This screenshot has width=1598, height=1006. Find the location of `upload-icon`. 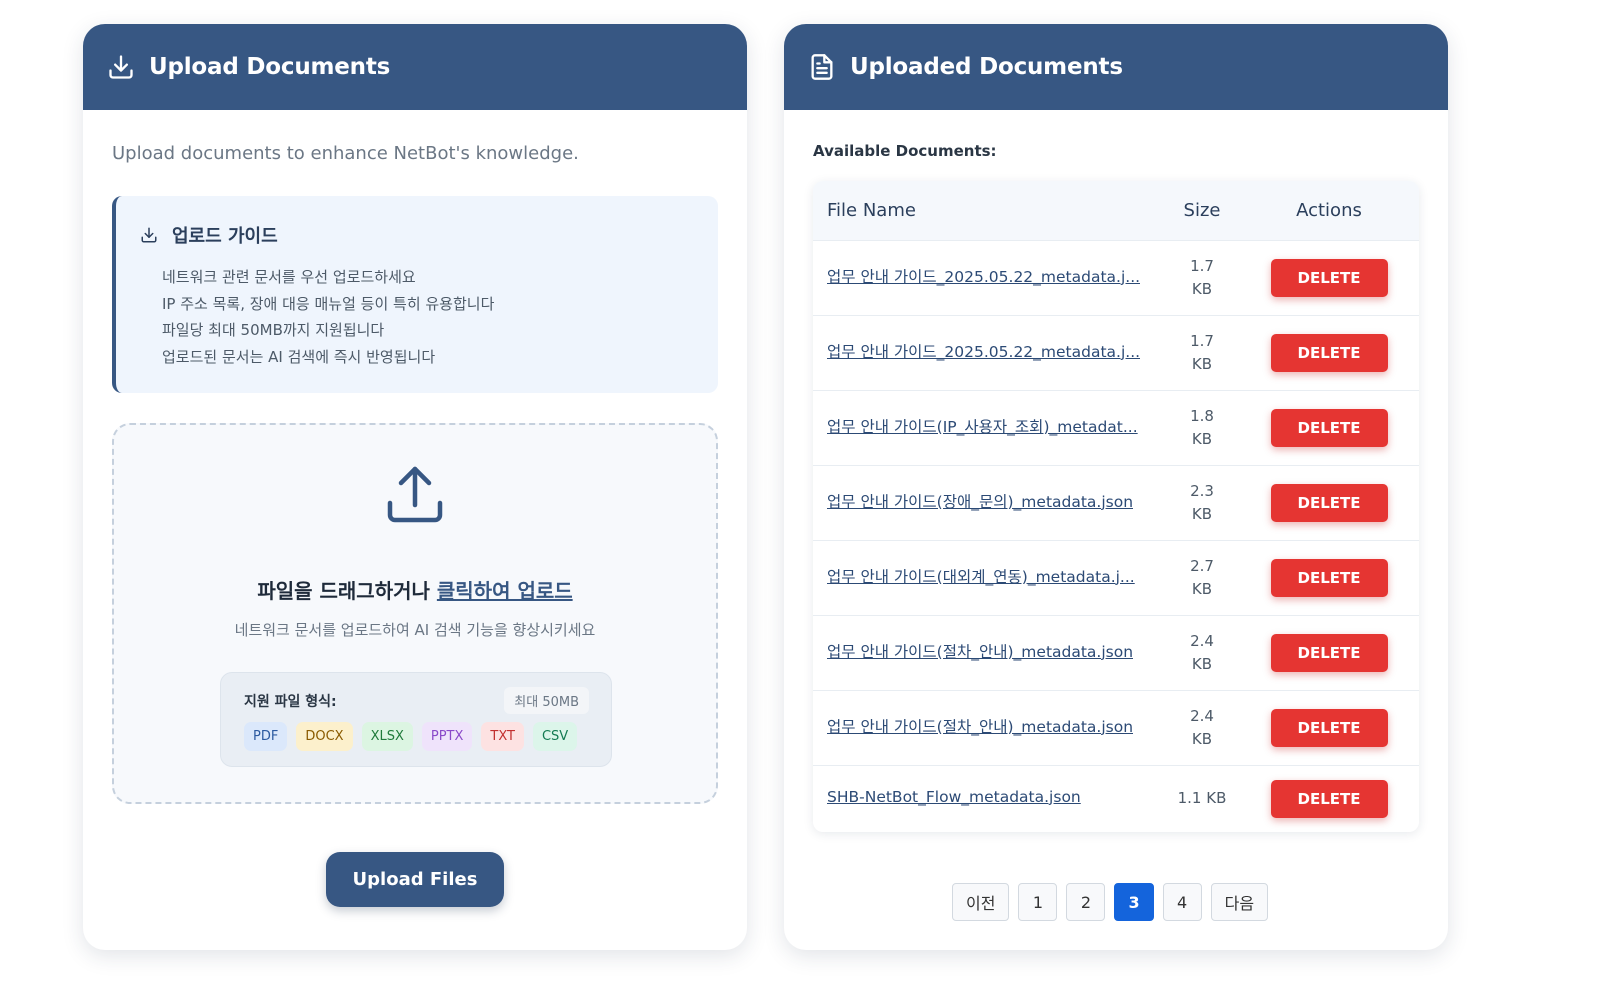

upload-icon is located at coordinates (415, 494).